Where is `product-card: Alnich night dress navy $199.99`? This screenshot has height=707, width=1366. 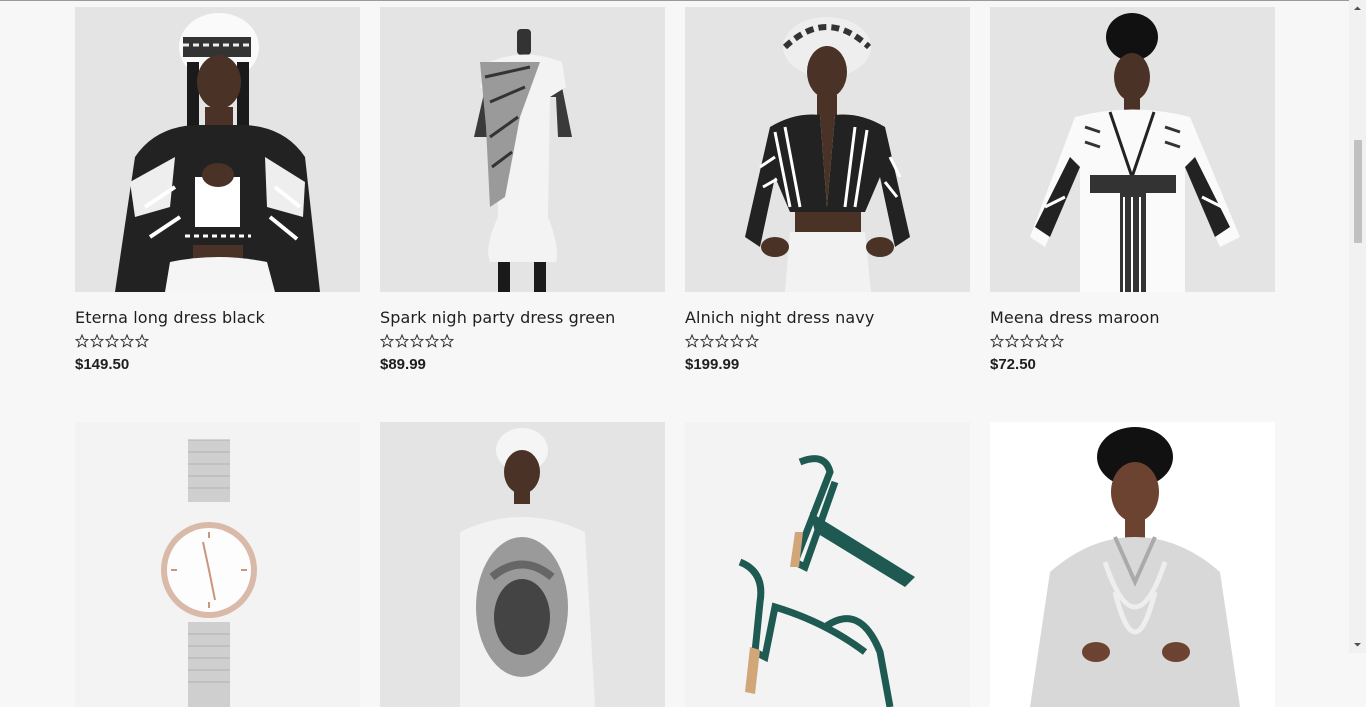
product-card: Alnich night dress navy $199.99 is located at coordinates (827, 190).